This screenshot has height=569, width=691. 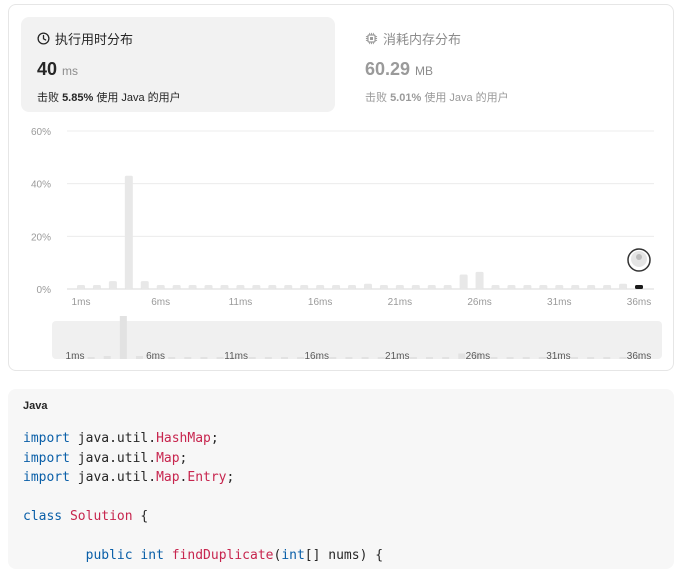 What do you see at coordinates (44, 290) in the screenshot?
I see `y-tick-label: 0%` at bounding box center [44, 290].